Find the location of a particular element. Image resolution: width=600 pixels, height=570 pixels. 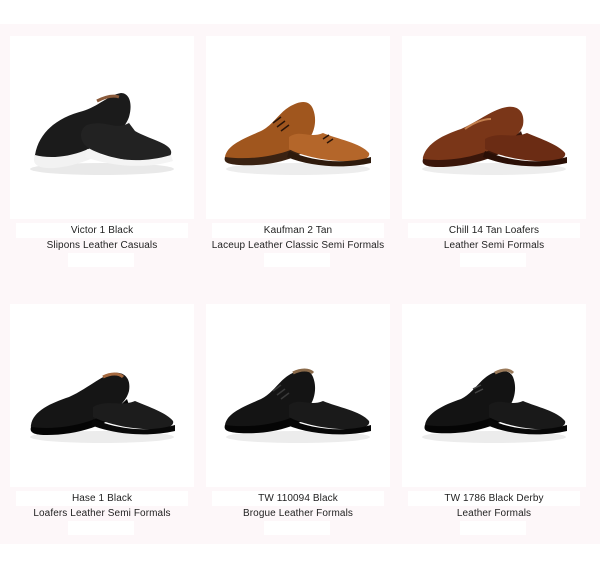

product-card: TW 110094 Black Brogue Leather Formals is located at coordinates (298, 436).